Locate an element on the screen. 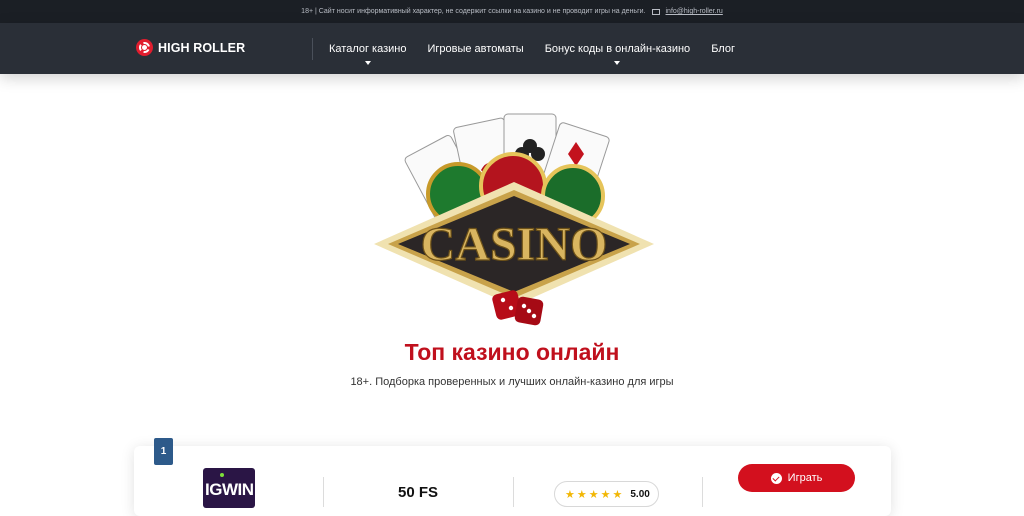 This screenshot has width=1024, height=516. logo-dot-icon is located at coordinates (222, 475).